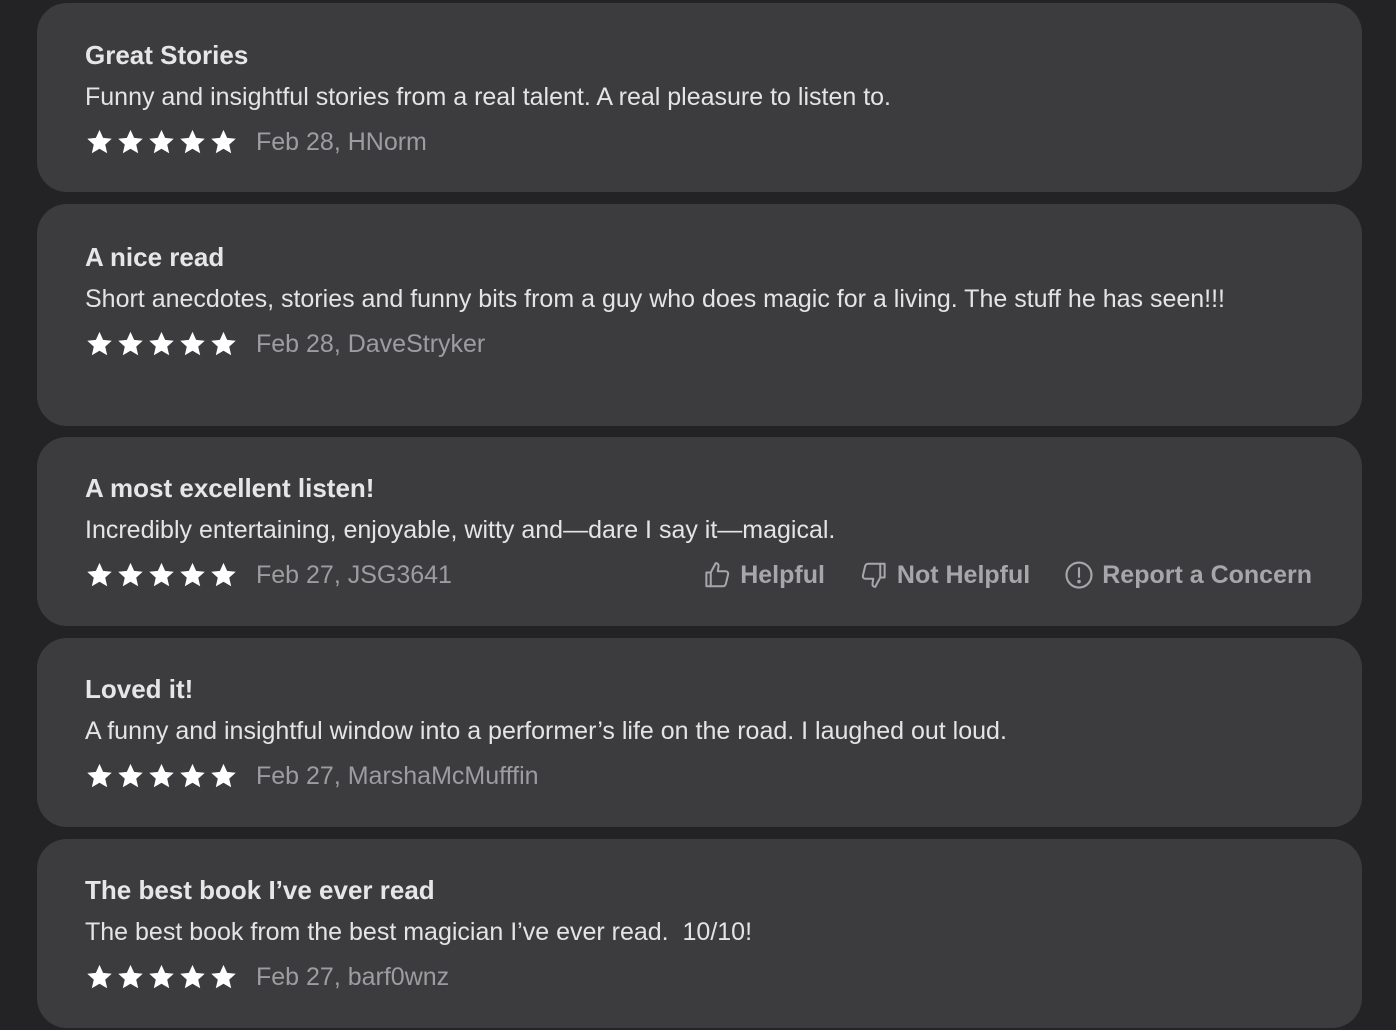 The height and width of the screenshot is (1030, 1396). What do you see at coordinates (963, 574) in the screenshot?
I see `not-helpful-label: Not Helpful` at bounding box center [963, 574].